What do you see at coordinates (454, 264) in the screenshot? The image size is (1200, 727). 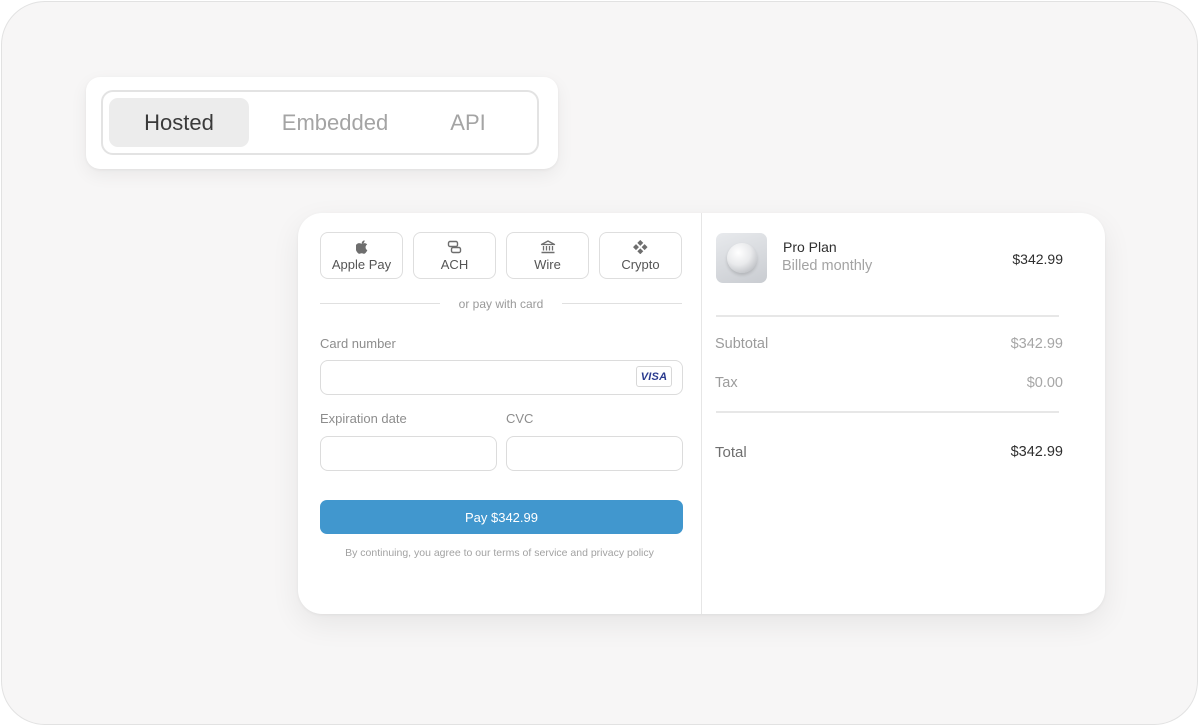 I see `ach-label: ACH` at bounding box center [454, 264].